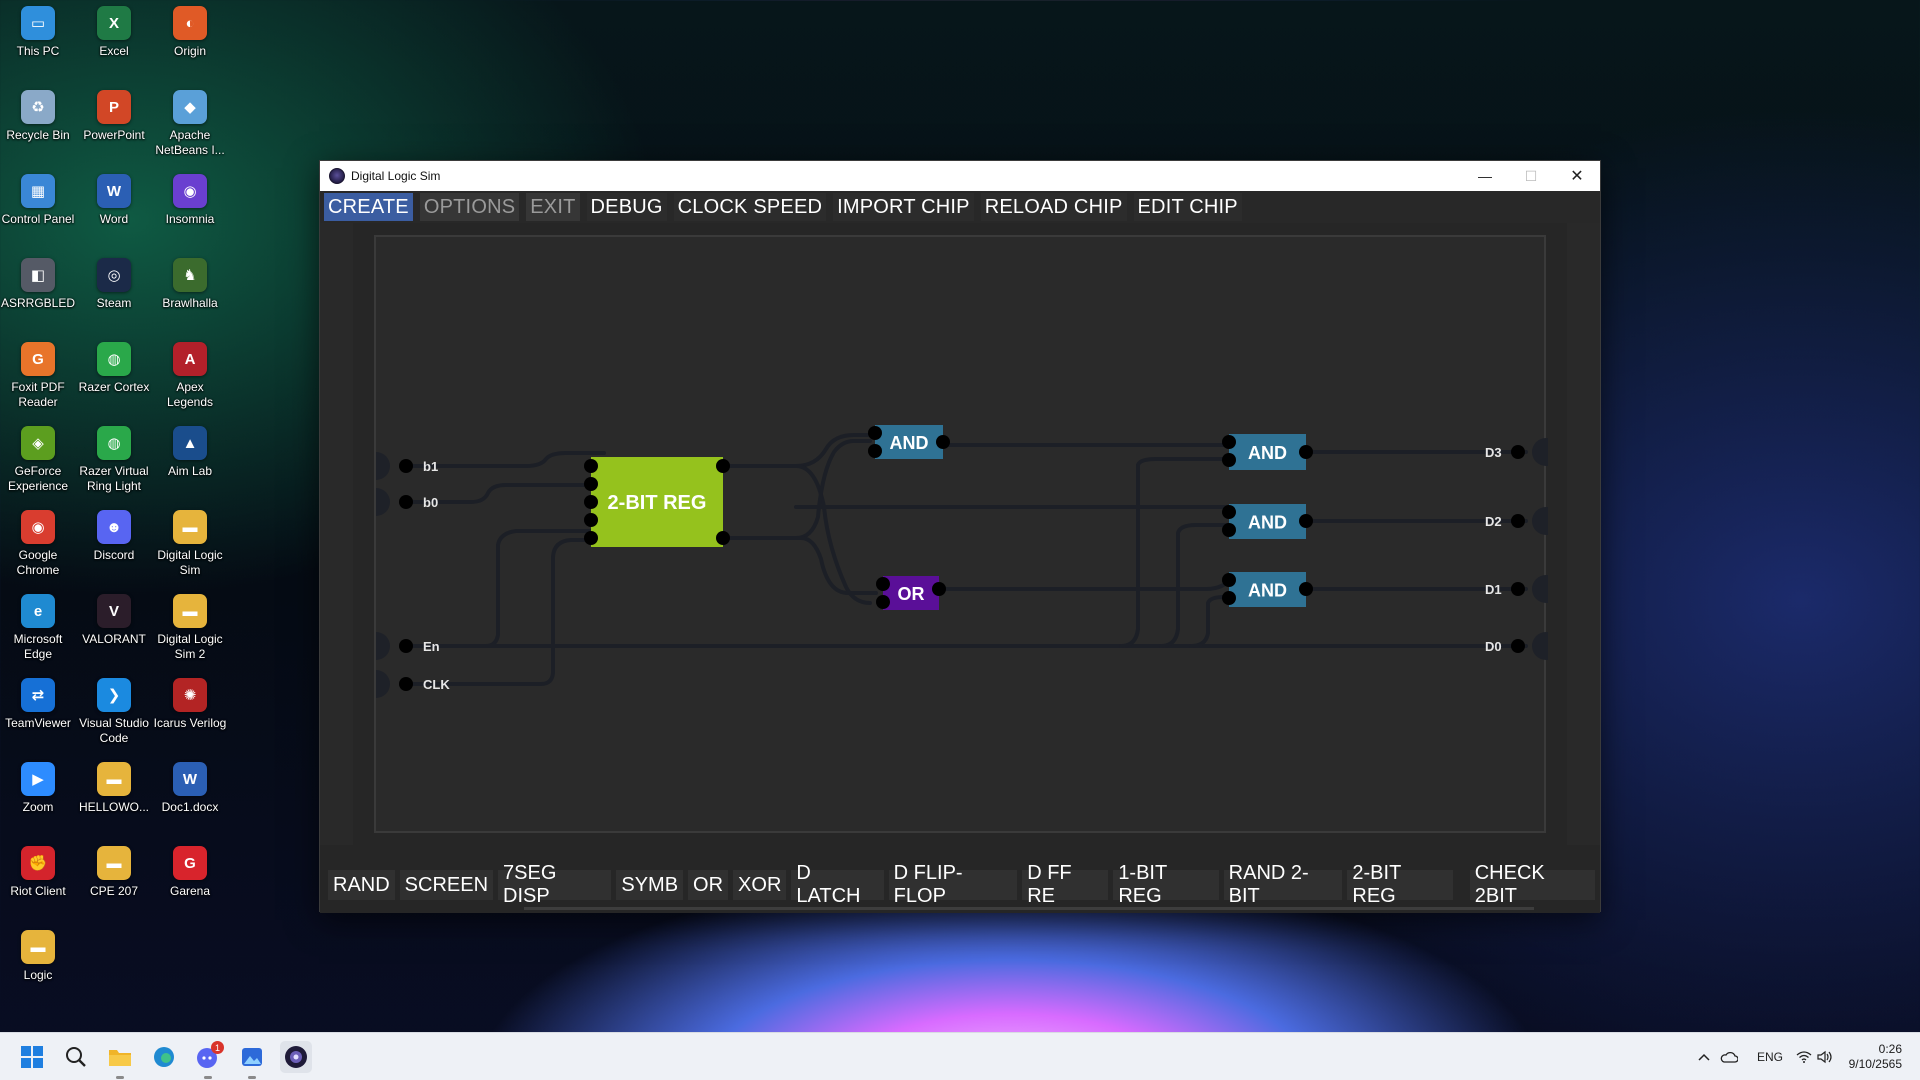  I want to click on desktop-icon-this-pc: ▭ This PC, so click(38, 32).